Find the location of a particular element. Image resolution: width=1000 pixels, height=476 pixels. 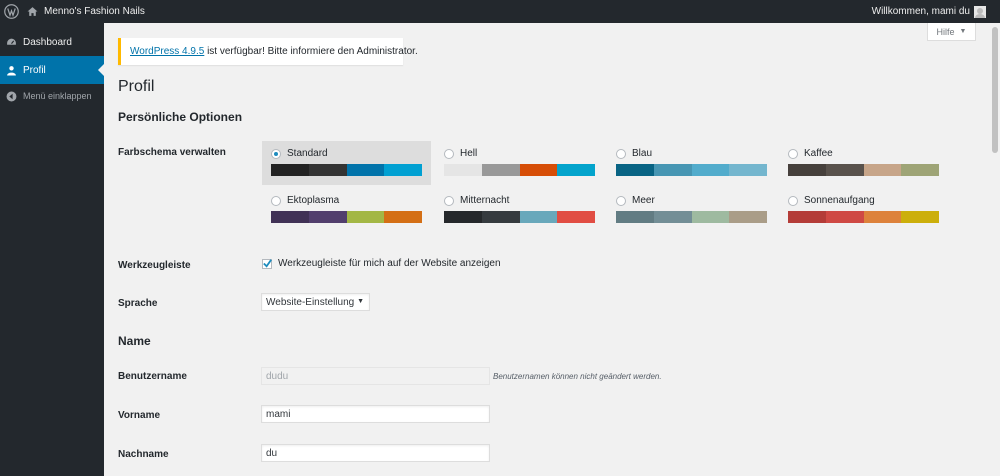

help-tab-button: Hilfe ▼ is located at coordinates (951, 32).